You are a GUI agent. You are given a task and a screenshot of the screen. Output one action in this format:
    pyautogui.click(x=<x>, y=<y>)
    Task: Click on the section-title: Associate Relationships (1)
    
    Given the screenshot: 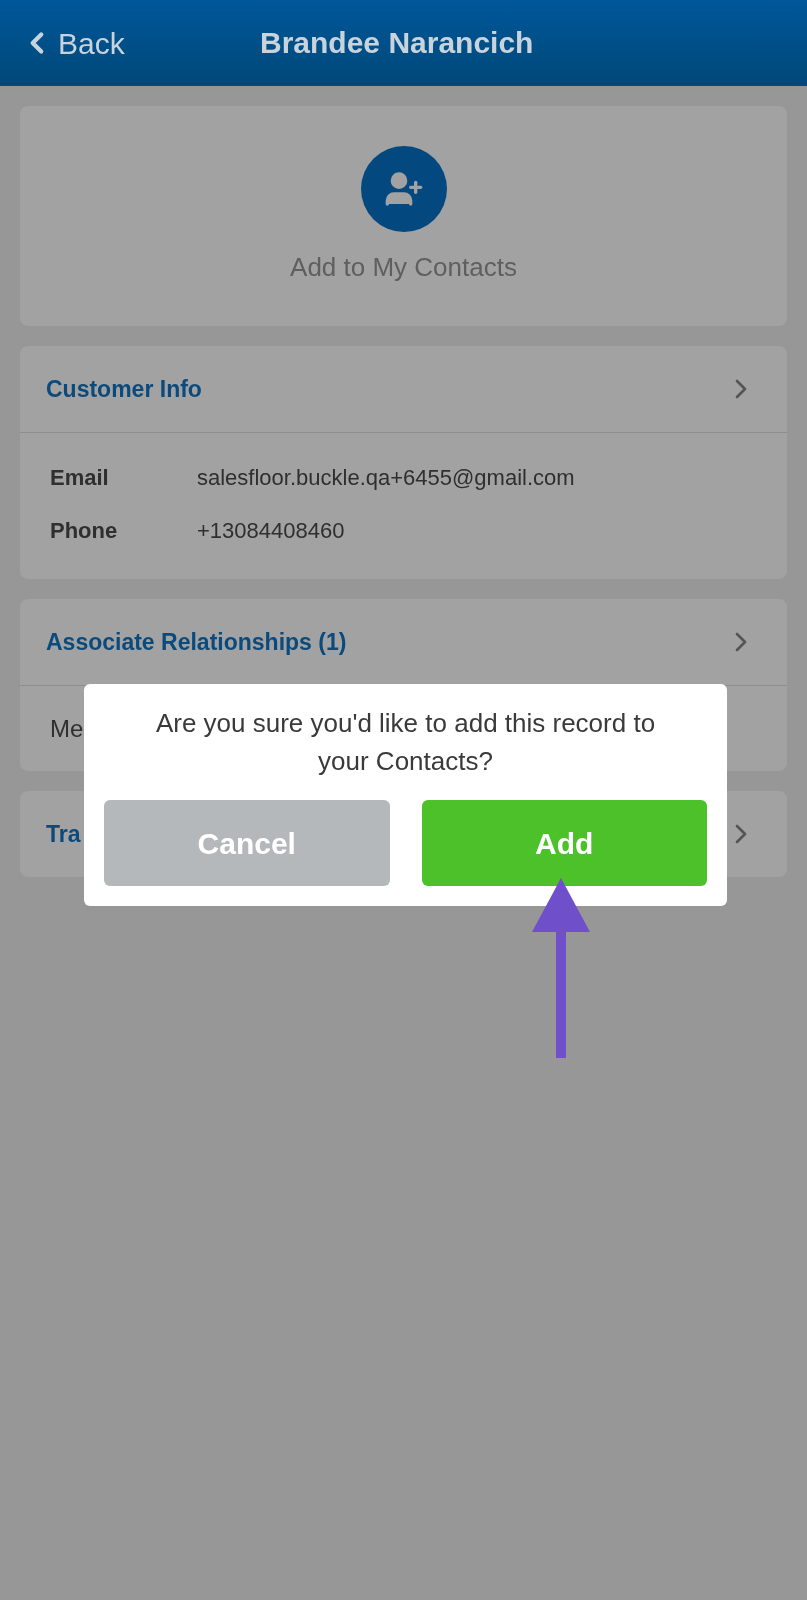 What is the action you would take?
    pyautogui.click(x=196, y=642)
    